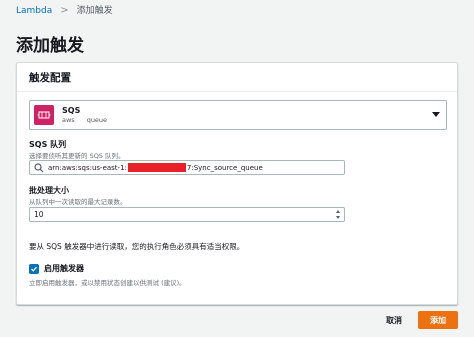  I want to click on batch-size-description: 从队列中一次读取的最大记录数。, so click(78, 202).